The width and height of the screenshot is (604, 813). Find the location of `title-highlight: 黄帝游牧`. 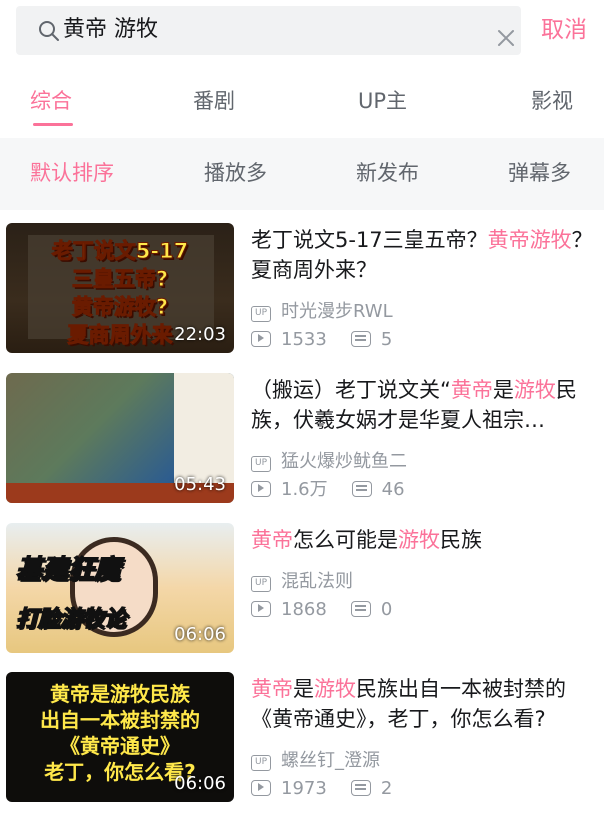

title-highlight: 黄帝游牧 is located at coordinates (529, 240).